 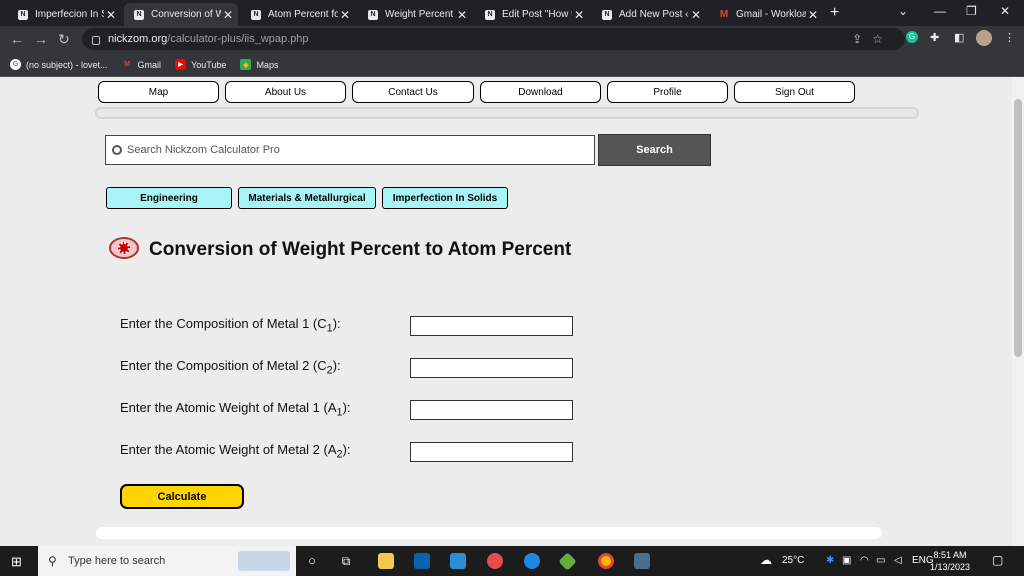 I want to click on meet-now-icon: ▣, so click(x=846, y=560).